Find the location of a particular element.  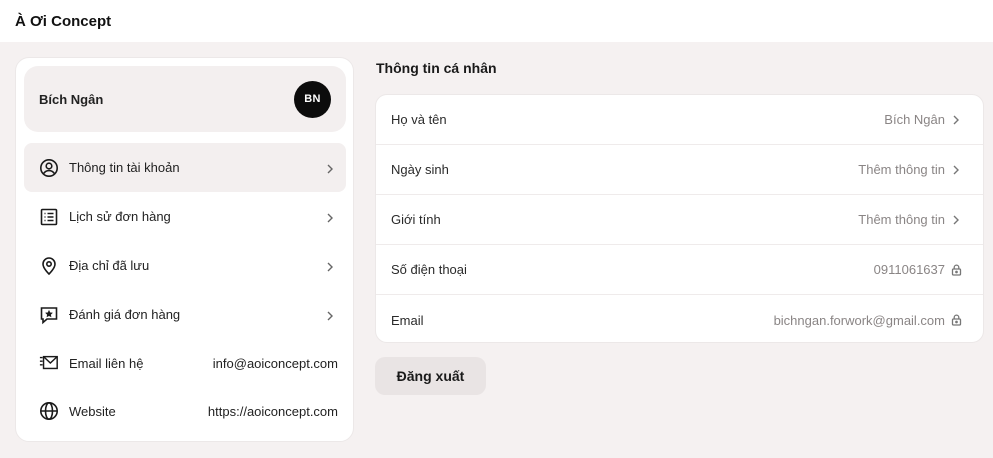

contact-email-value: info@aoiconcept.com is located at coordinates (275, 363).